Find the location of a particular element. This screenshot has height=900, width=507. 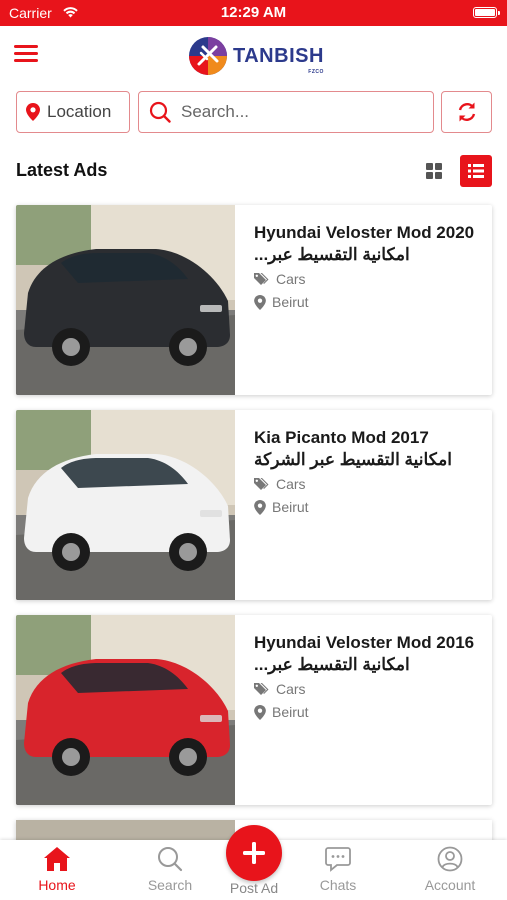

ad-title-line2: امكانية التقسيط عبر الشركة is located at coordinates (353, 459).